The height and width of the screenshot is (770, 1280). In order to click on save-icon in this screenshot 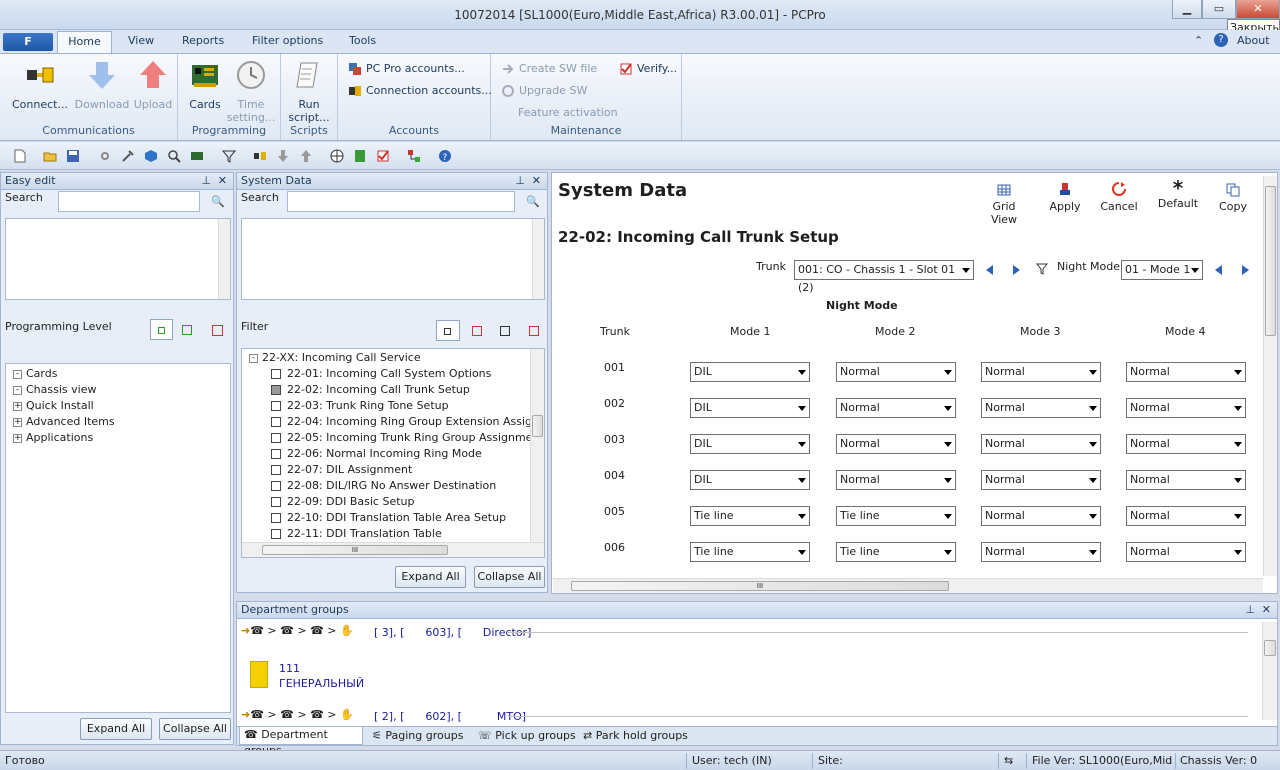, I will do `click(73, 156)`.